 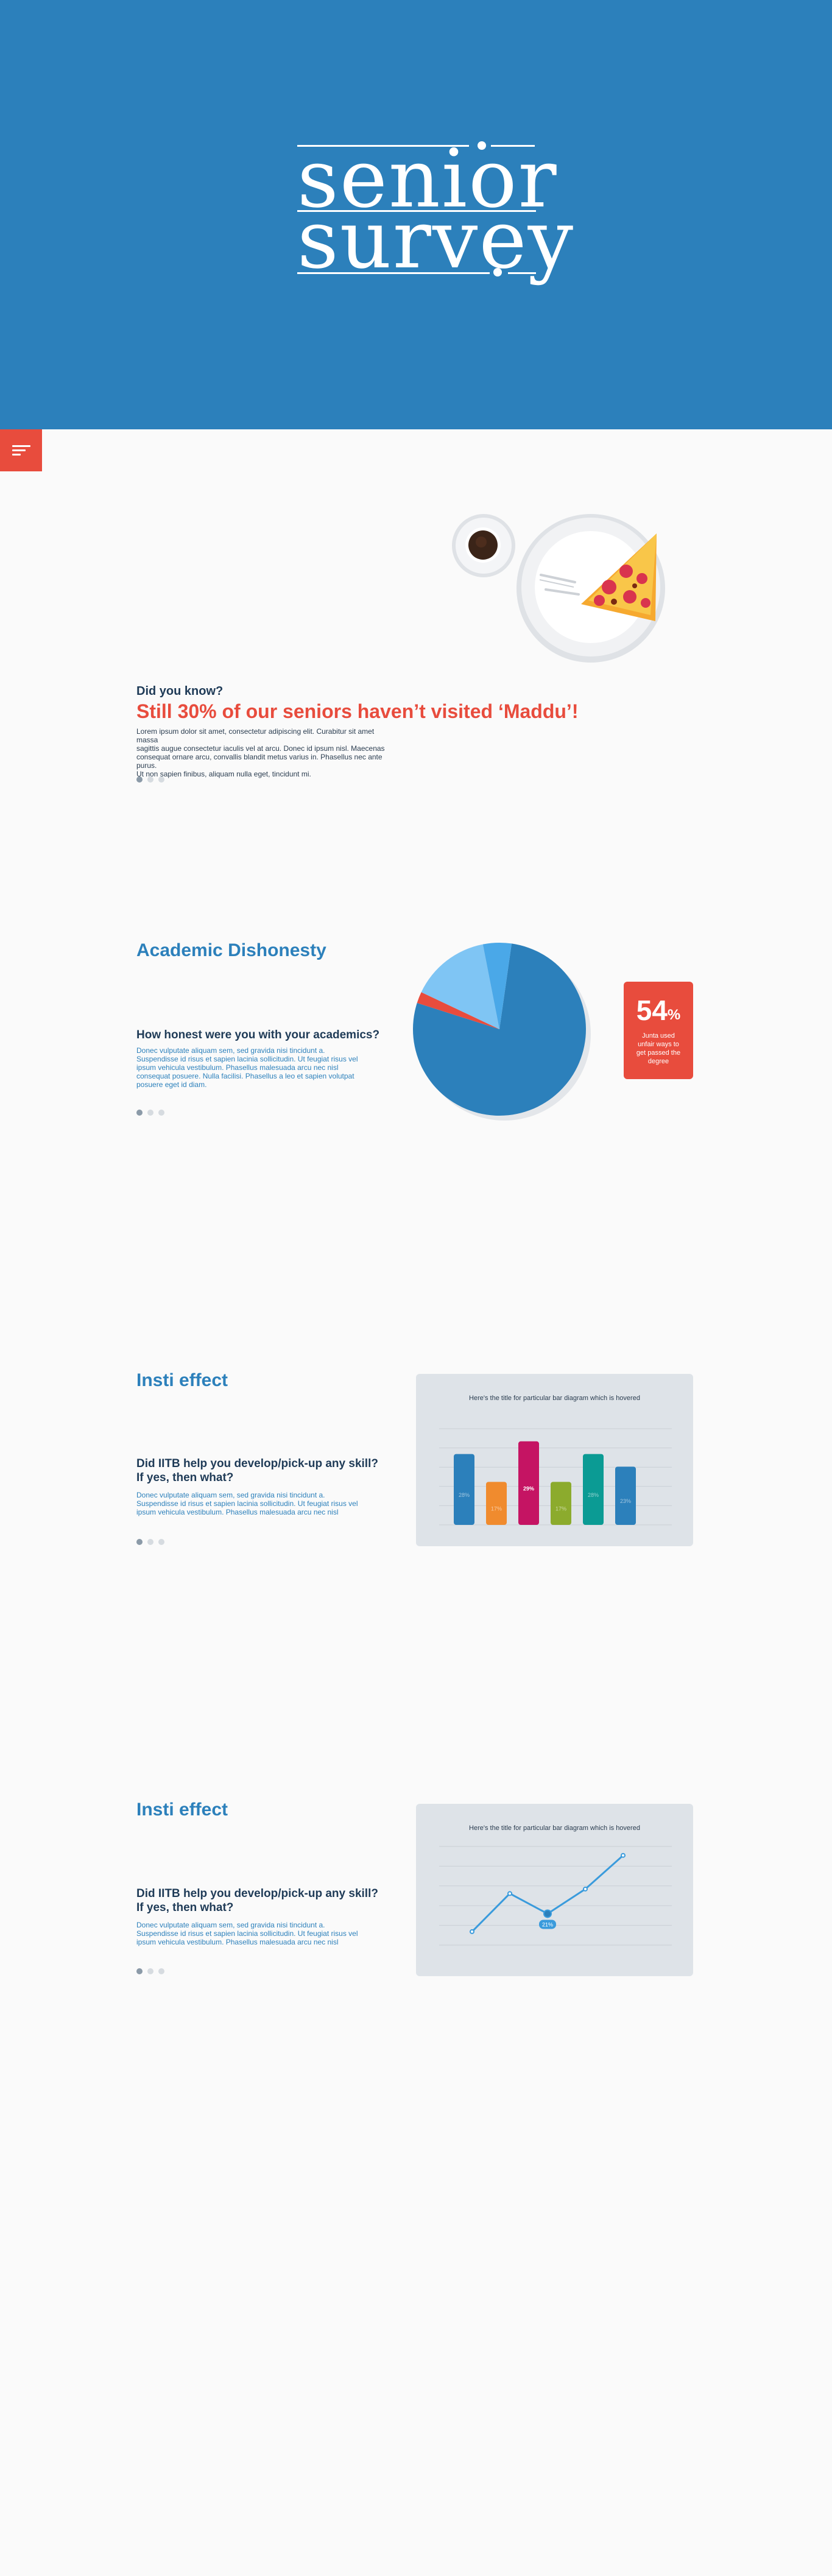 I want to click on did-you-know-kicker: Did you know?, so click(x=180, y=691).